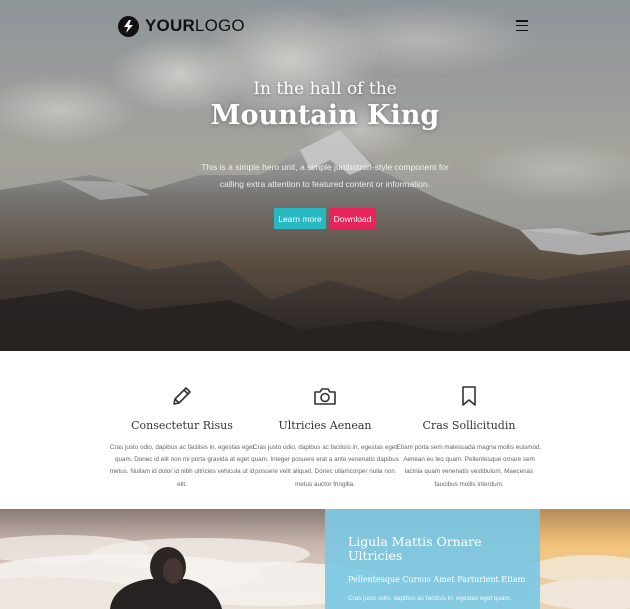 The height and width of the screenshot is (609, 630). Describe the element at coordinates (195, 25) in the screenshot. I see `logo-text: YOURLOGO` at that location.